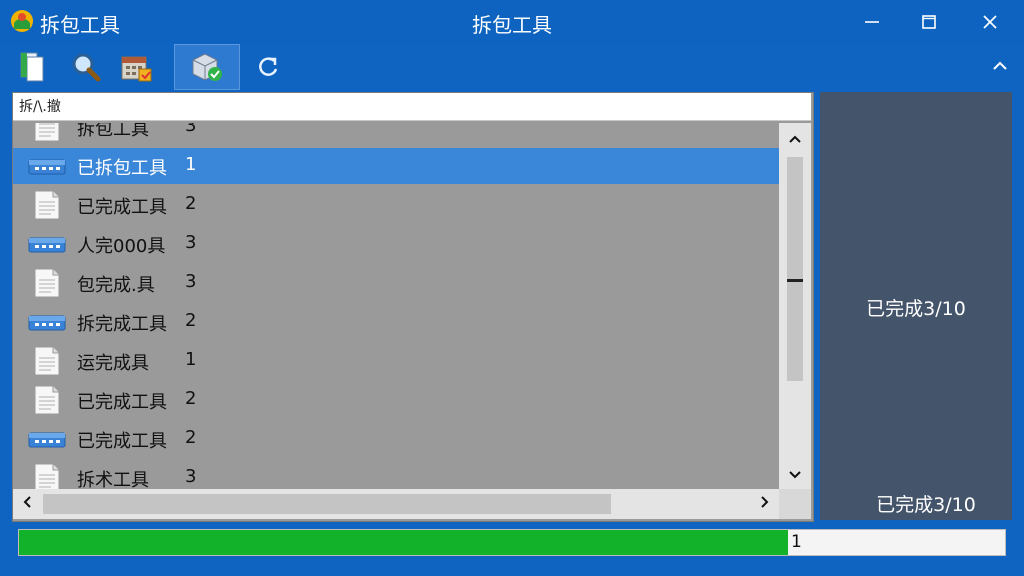  What do you see at coordinates (512, 68) in the screenshot?
I see `toolbar` at bounding box center [512, 68].